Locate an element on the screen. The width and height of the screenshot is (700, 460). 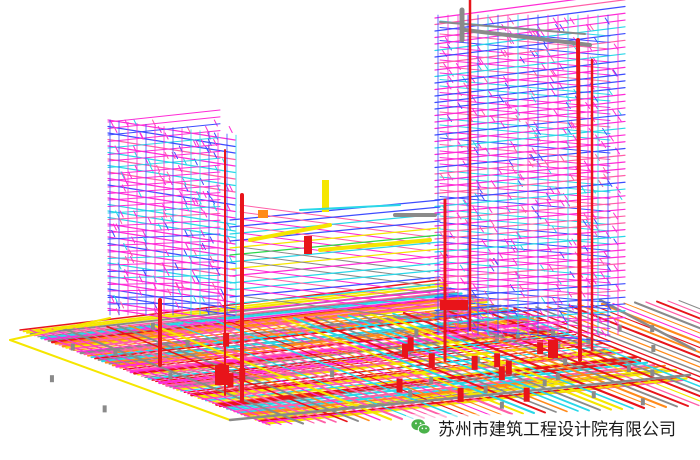
left-tower-piping is located at coordinates (172, 219).